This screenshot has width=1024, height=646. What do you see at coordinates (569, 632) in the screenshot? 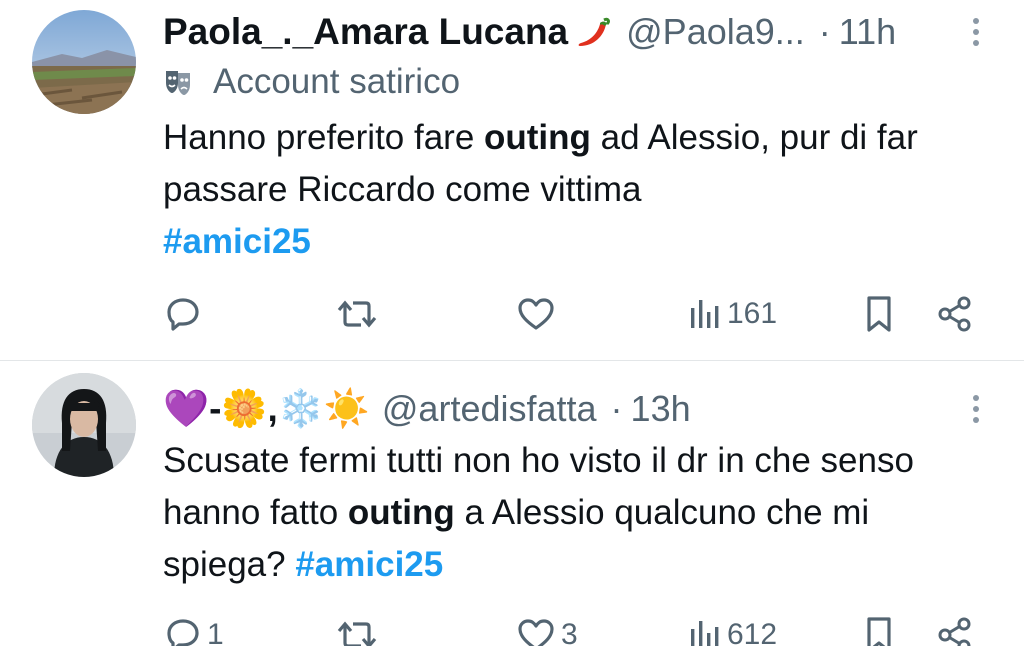
I see `like-count: 3` at bounding box center [569, 632].